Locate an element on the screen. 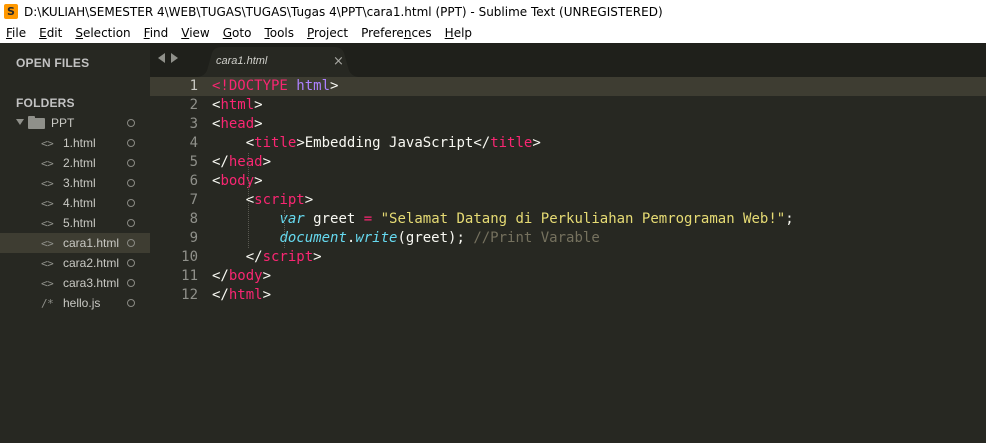 Image resolution: width=986 pixels, height=443 pixels. menu-label-rest: ools is located at coordinates (282, 33).